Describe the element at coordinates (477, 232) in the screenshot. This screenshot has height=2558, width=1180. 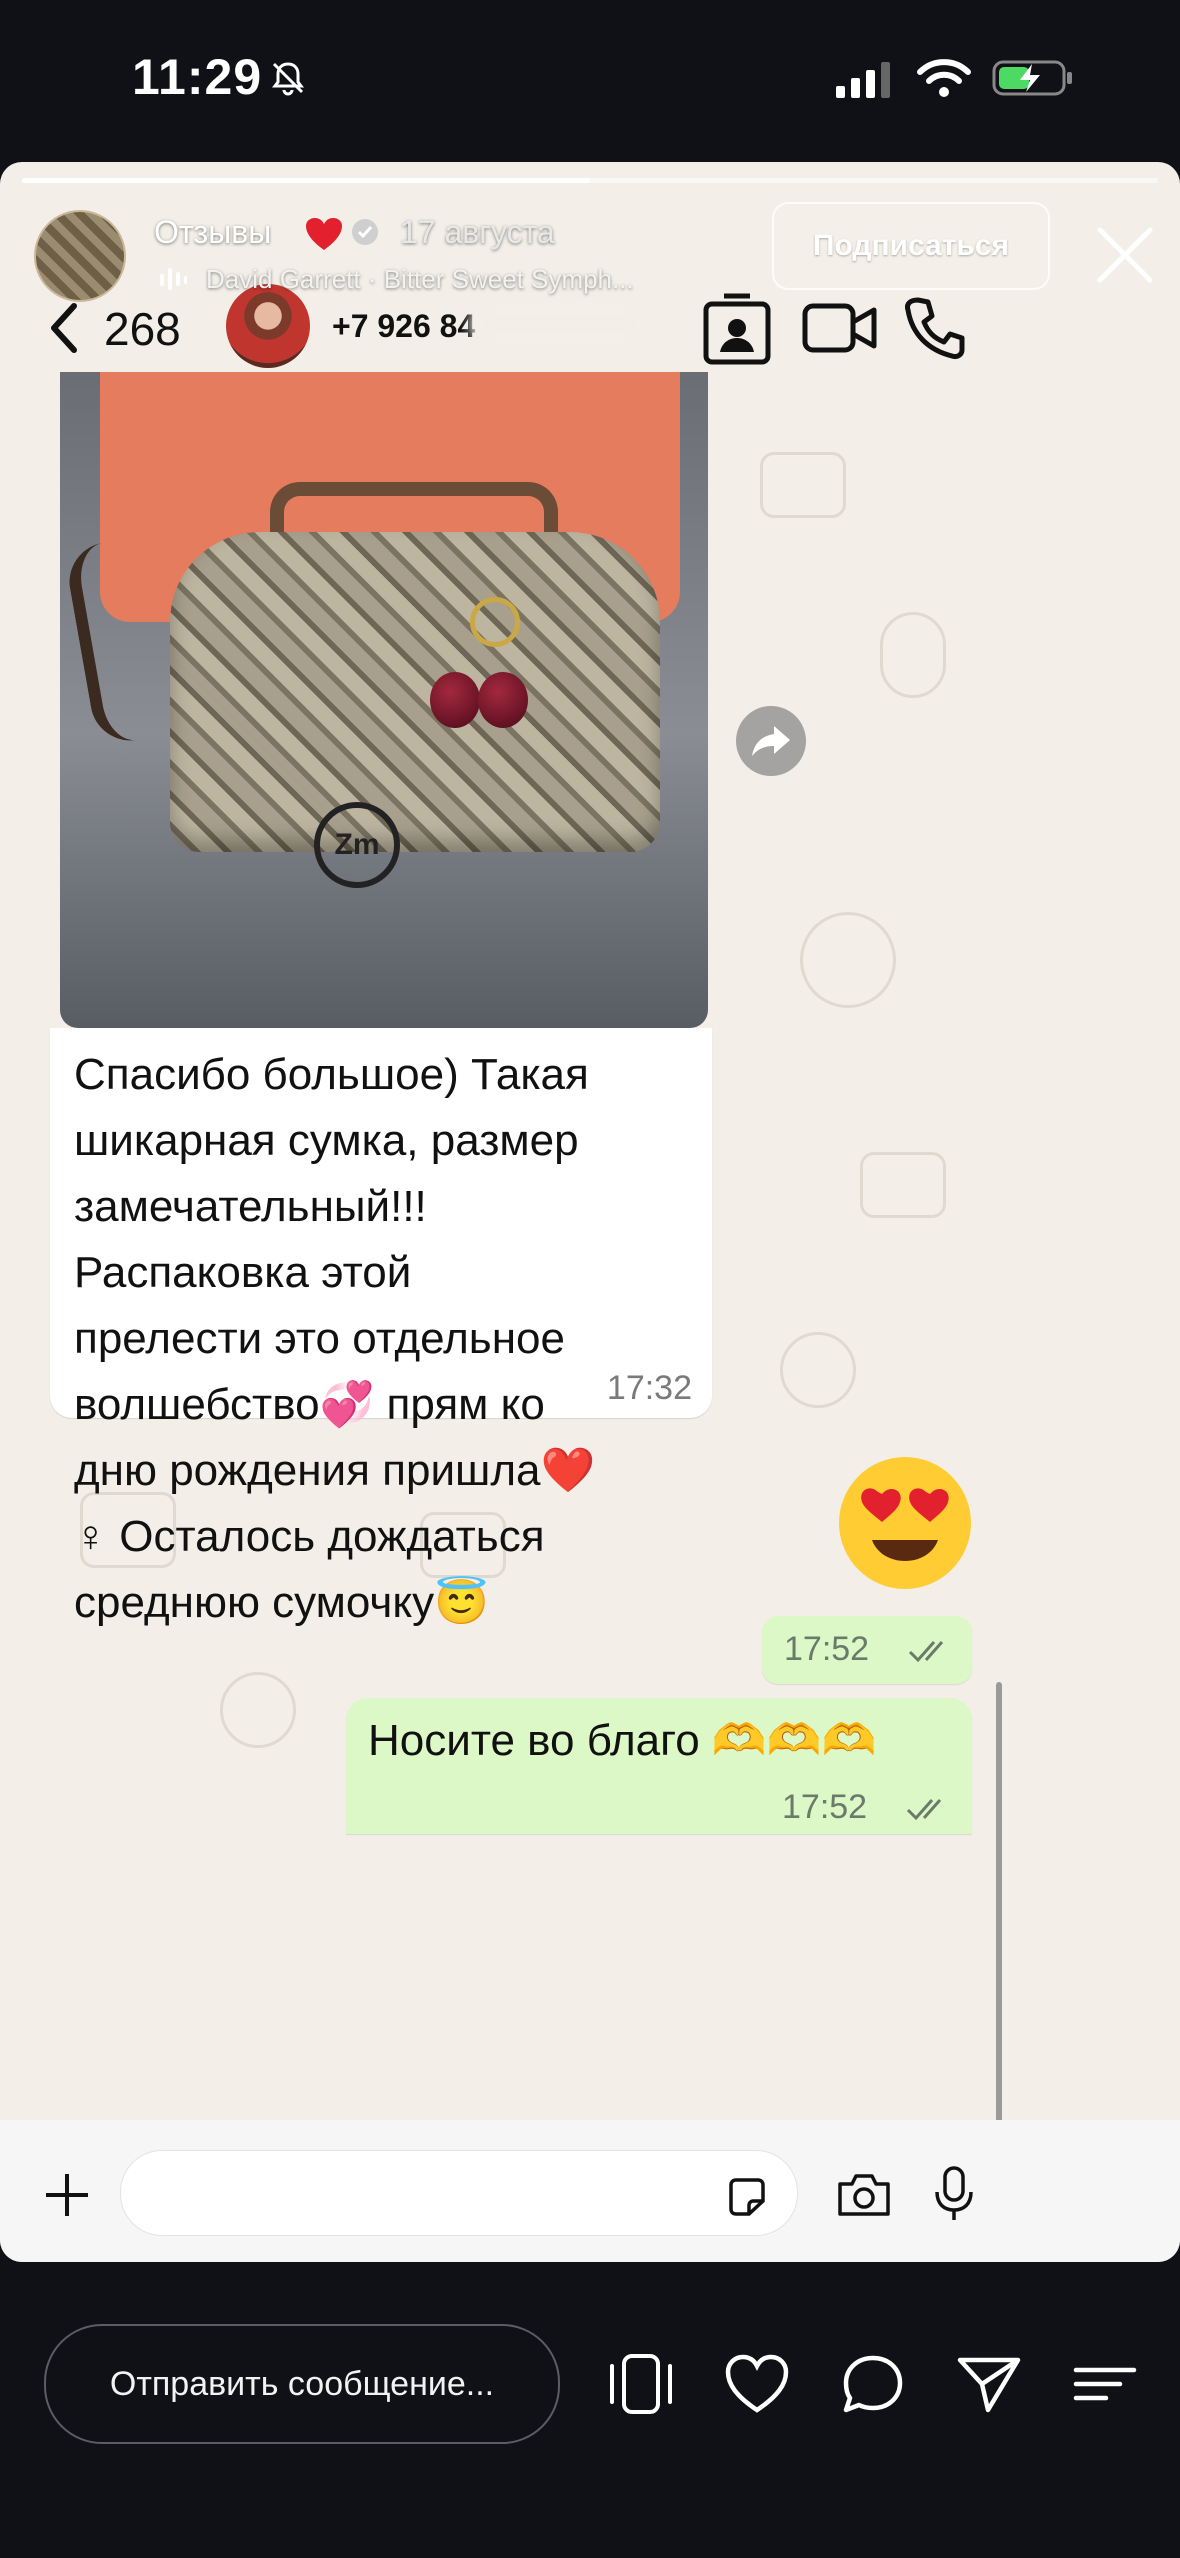
I see `story-date: 17 августа` at that location.